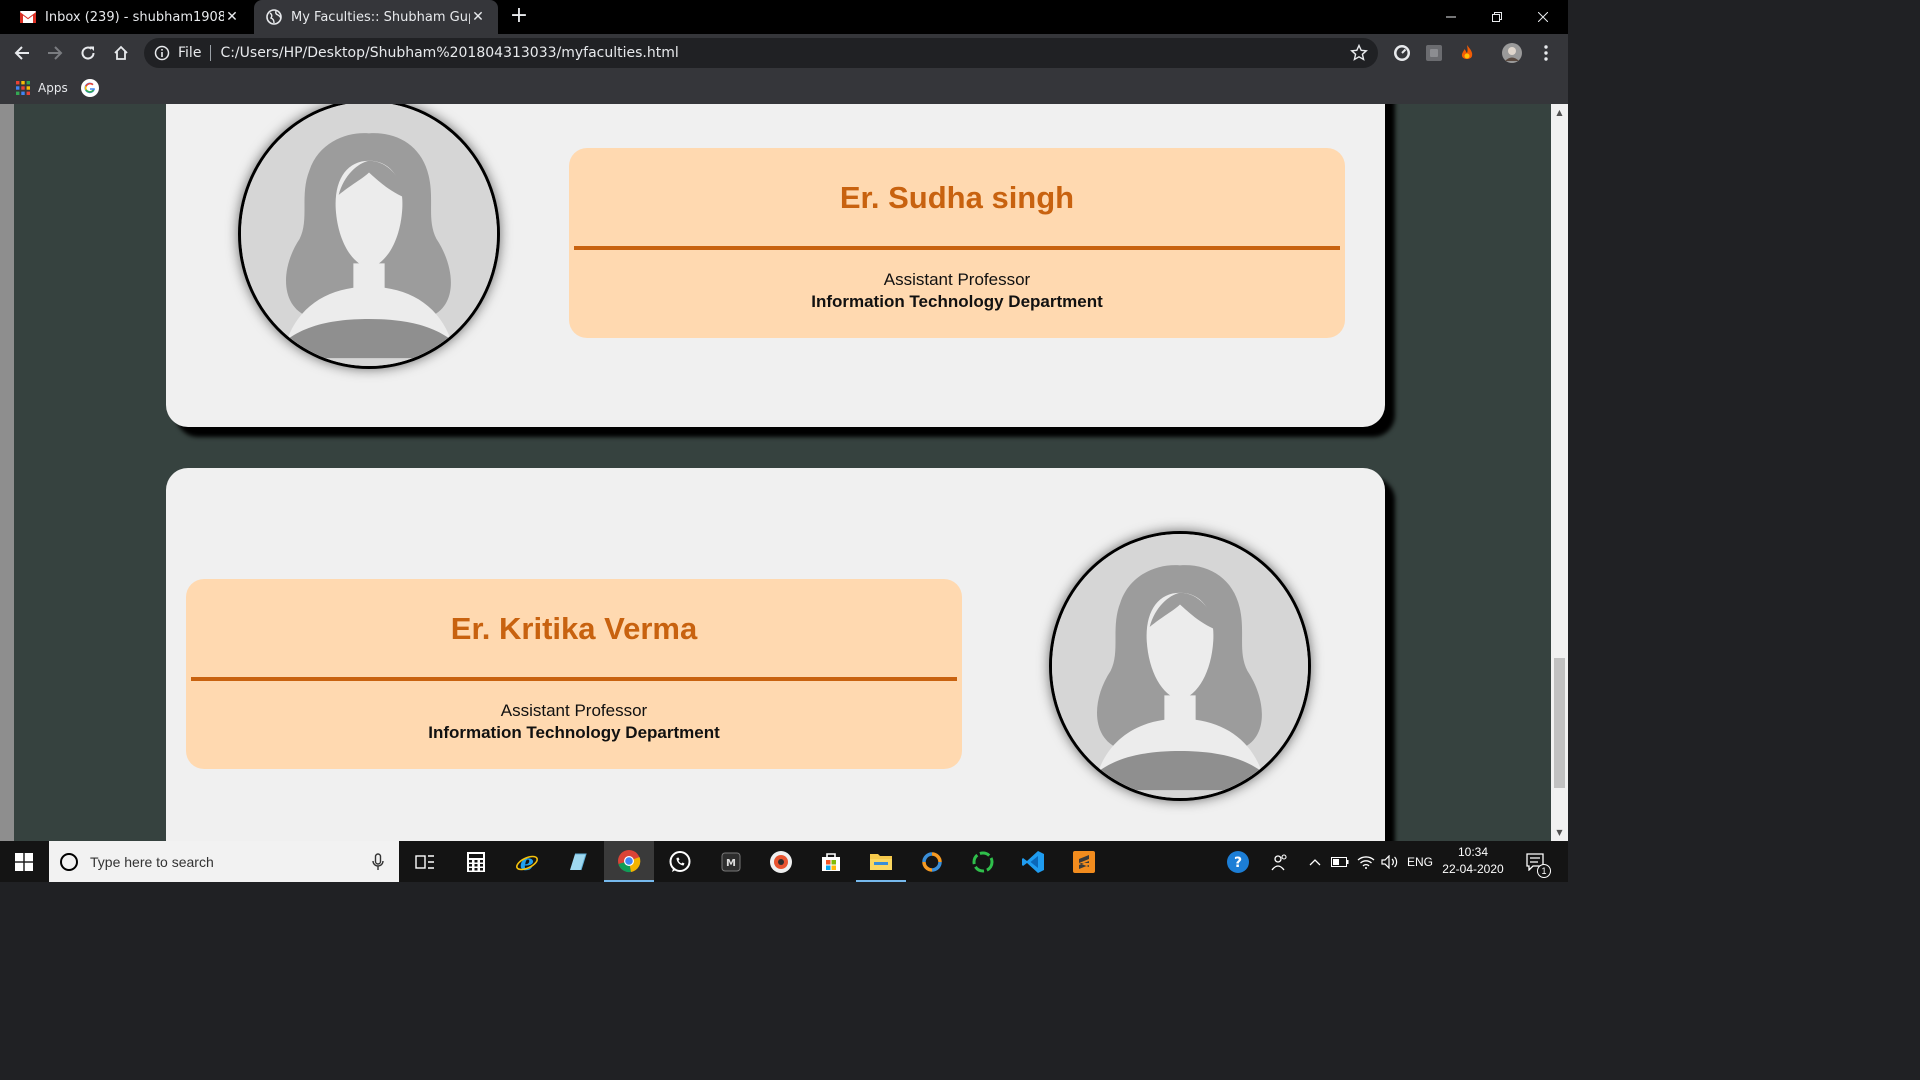  I want to click on back-button, so click(22, 53).